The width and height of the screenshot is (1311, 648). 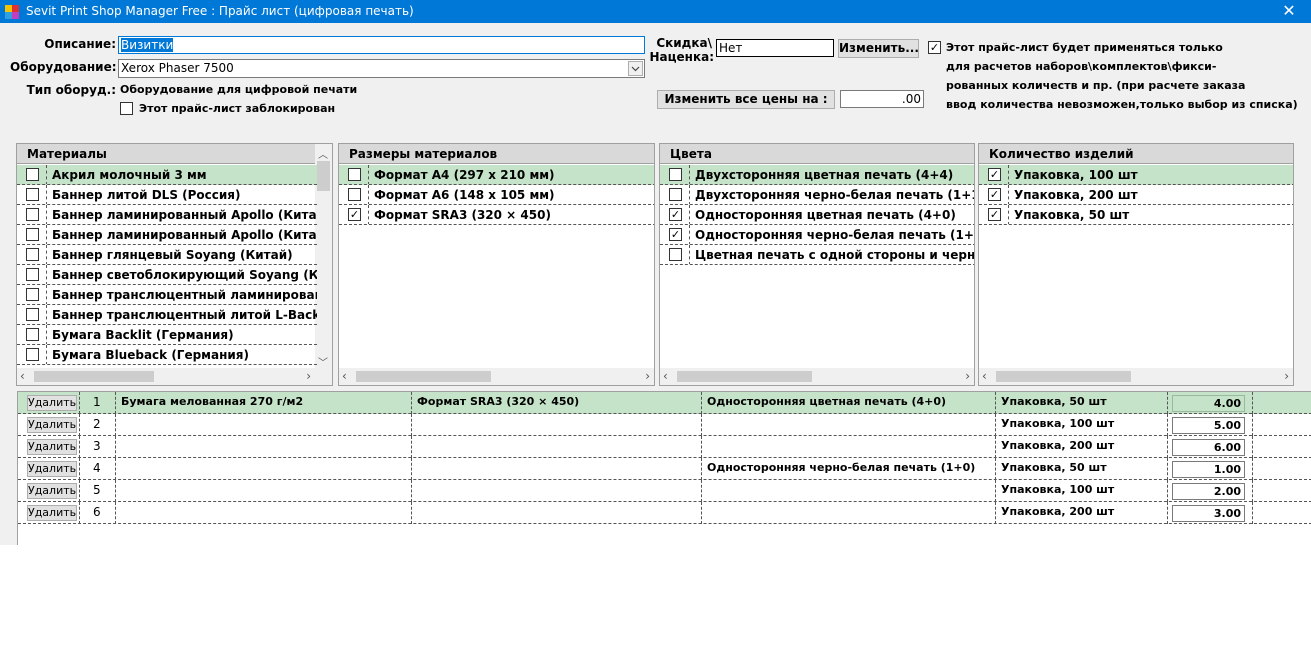 What do you see at coordinates (1136, 215) in the screenshot?
I see `quantities-list-item: Упаковка, 50 шт` at bounding box center [1136, 215].